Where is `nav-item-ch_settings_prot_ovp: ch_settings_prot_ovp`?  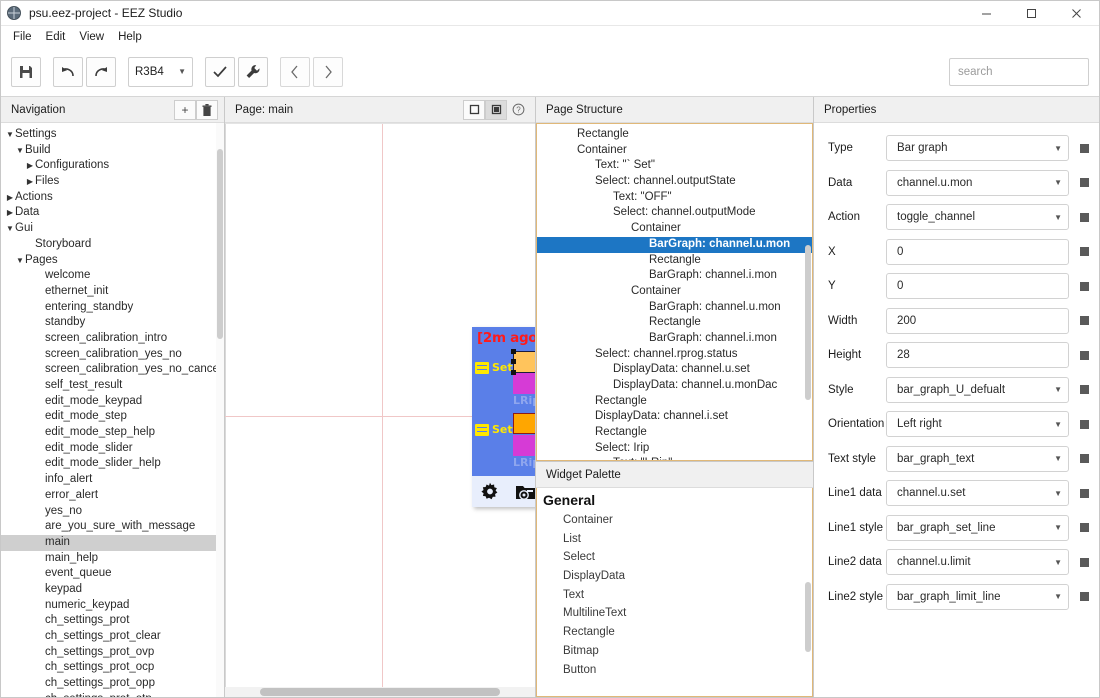 nav-item-ch_settings_prot_ovp: ch_settings_prot_ovp is located at coordinates (112, 653).